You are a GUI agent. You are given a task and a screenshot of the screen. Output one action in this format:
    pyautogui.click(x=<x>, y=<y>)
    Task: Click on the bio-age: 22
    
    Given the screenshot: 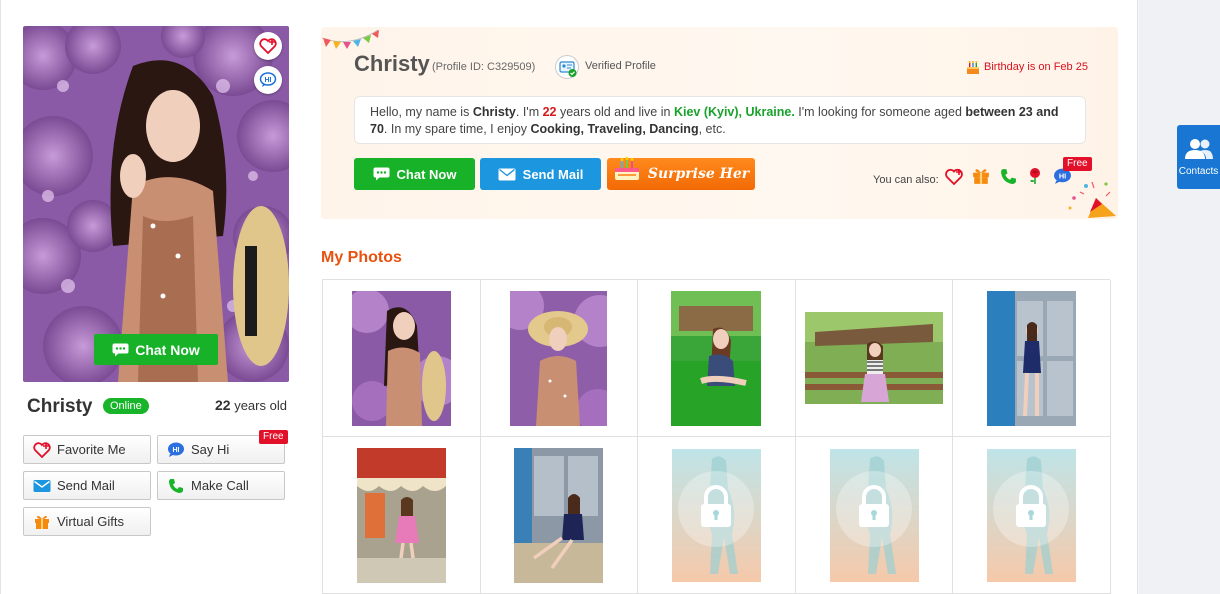 What is the action you would take?
    pyautogui.click(x=549, y=112)
    